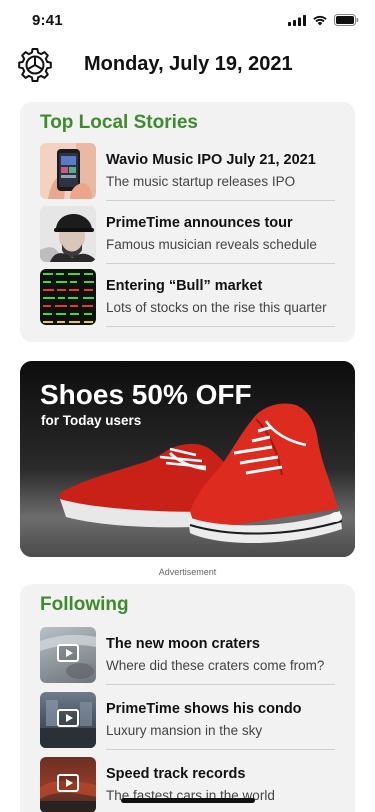 Image resolution: width=375 pixels, height=812 pixels. I want to click on page-title: Monday, July 19, 2021, so click(188, 64).